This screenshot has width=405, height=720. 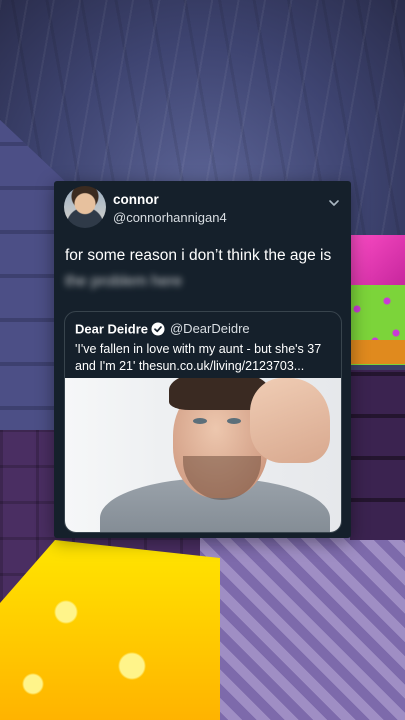 What do you see at coordinates (203, 455) in the screenshot?
I see `man-portrait-photo` at bounding box center [203, 455].